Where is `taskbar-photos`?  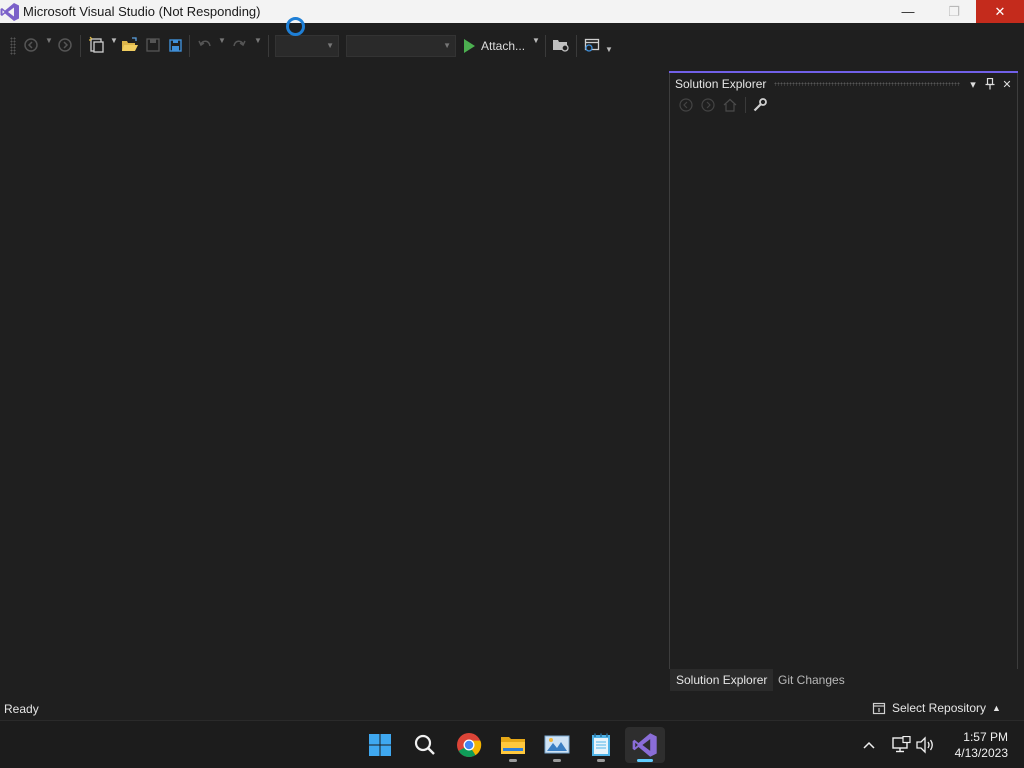 taskbar-photos is located at coordinates (557, 745).